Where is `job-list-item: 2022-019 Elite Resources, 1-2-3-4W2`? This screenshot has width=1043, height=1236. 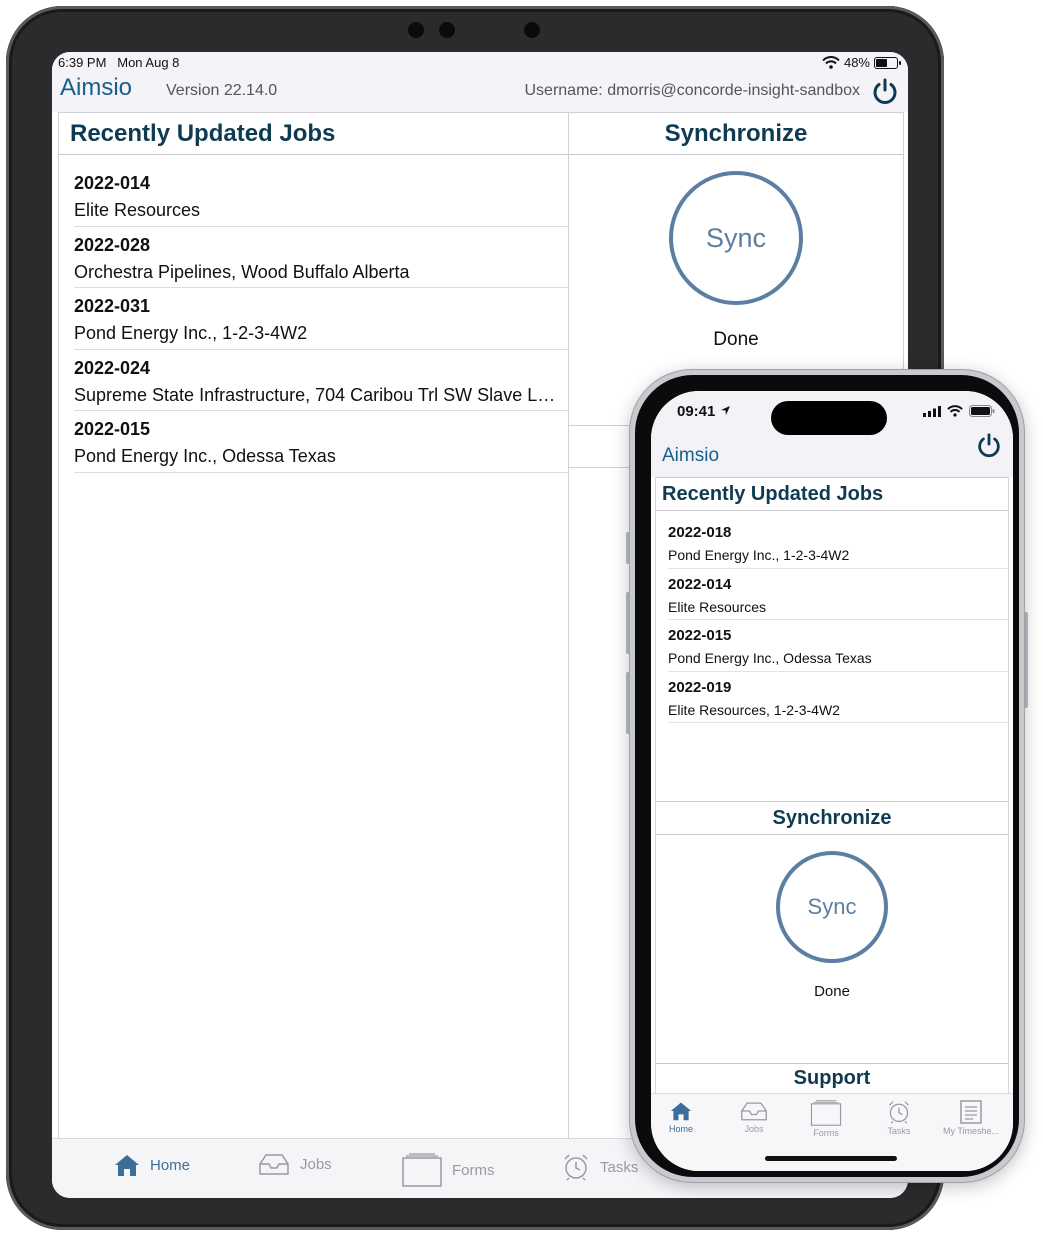
job-list-item: 2022-019 Elite Resources, 1-2-3-4W2 is located at coordinates (838, 697).